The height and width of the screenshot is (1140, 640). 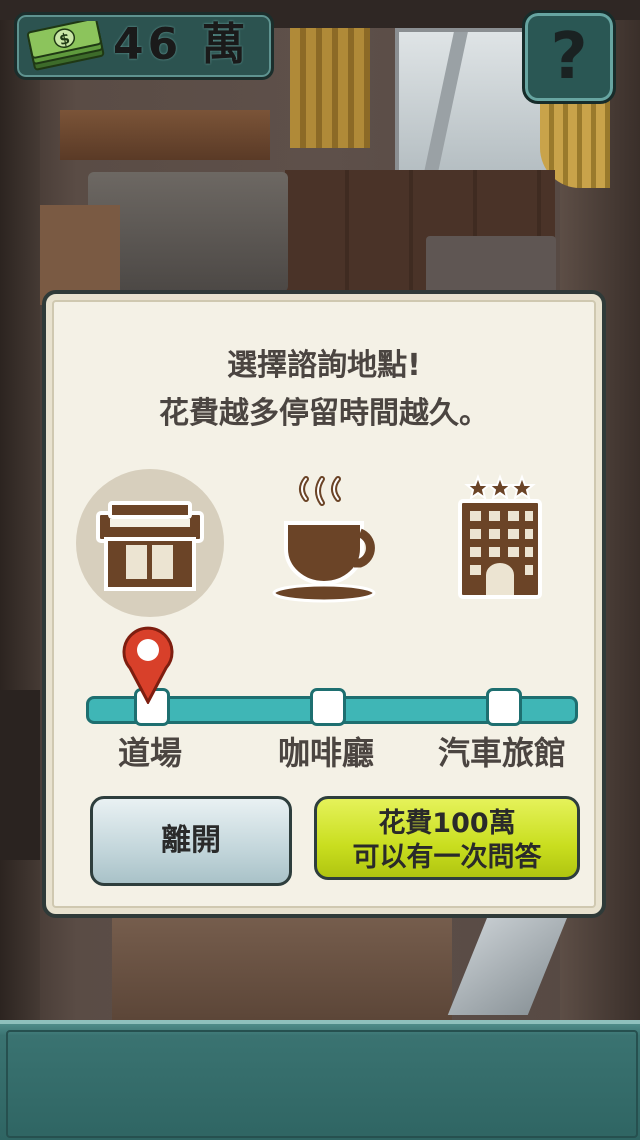 I want to click on wall-shelf, so click(x=165, y=135).